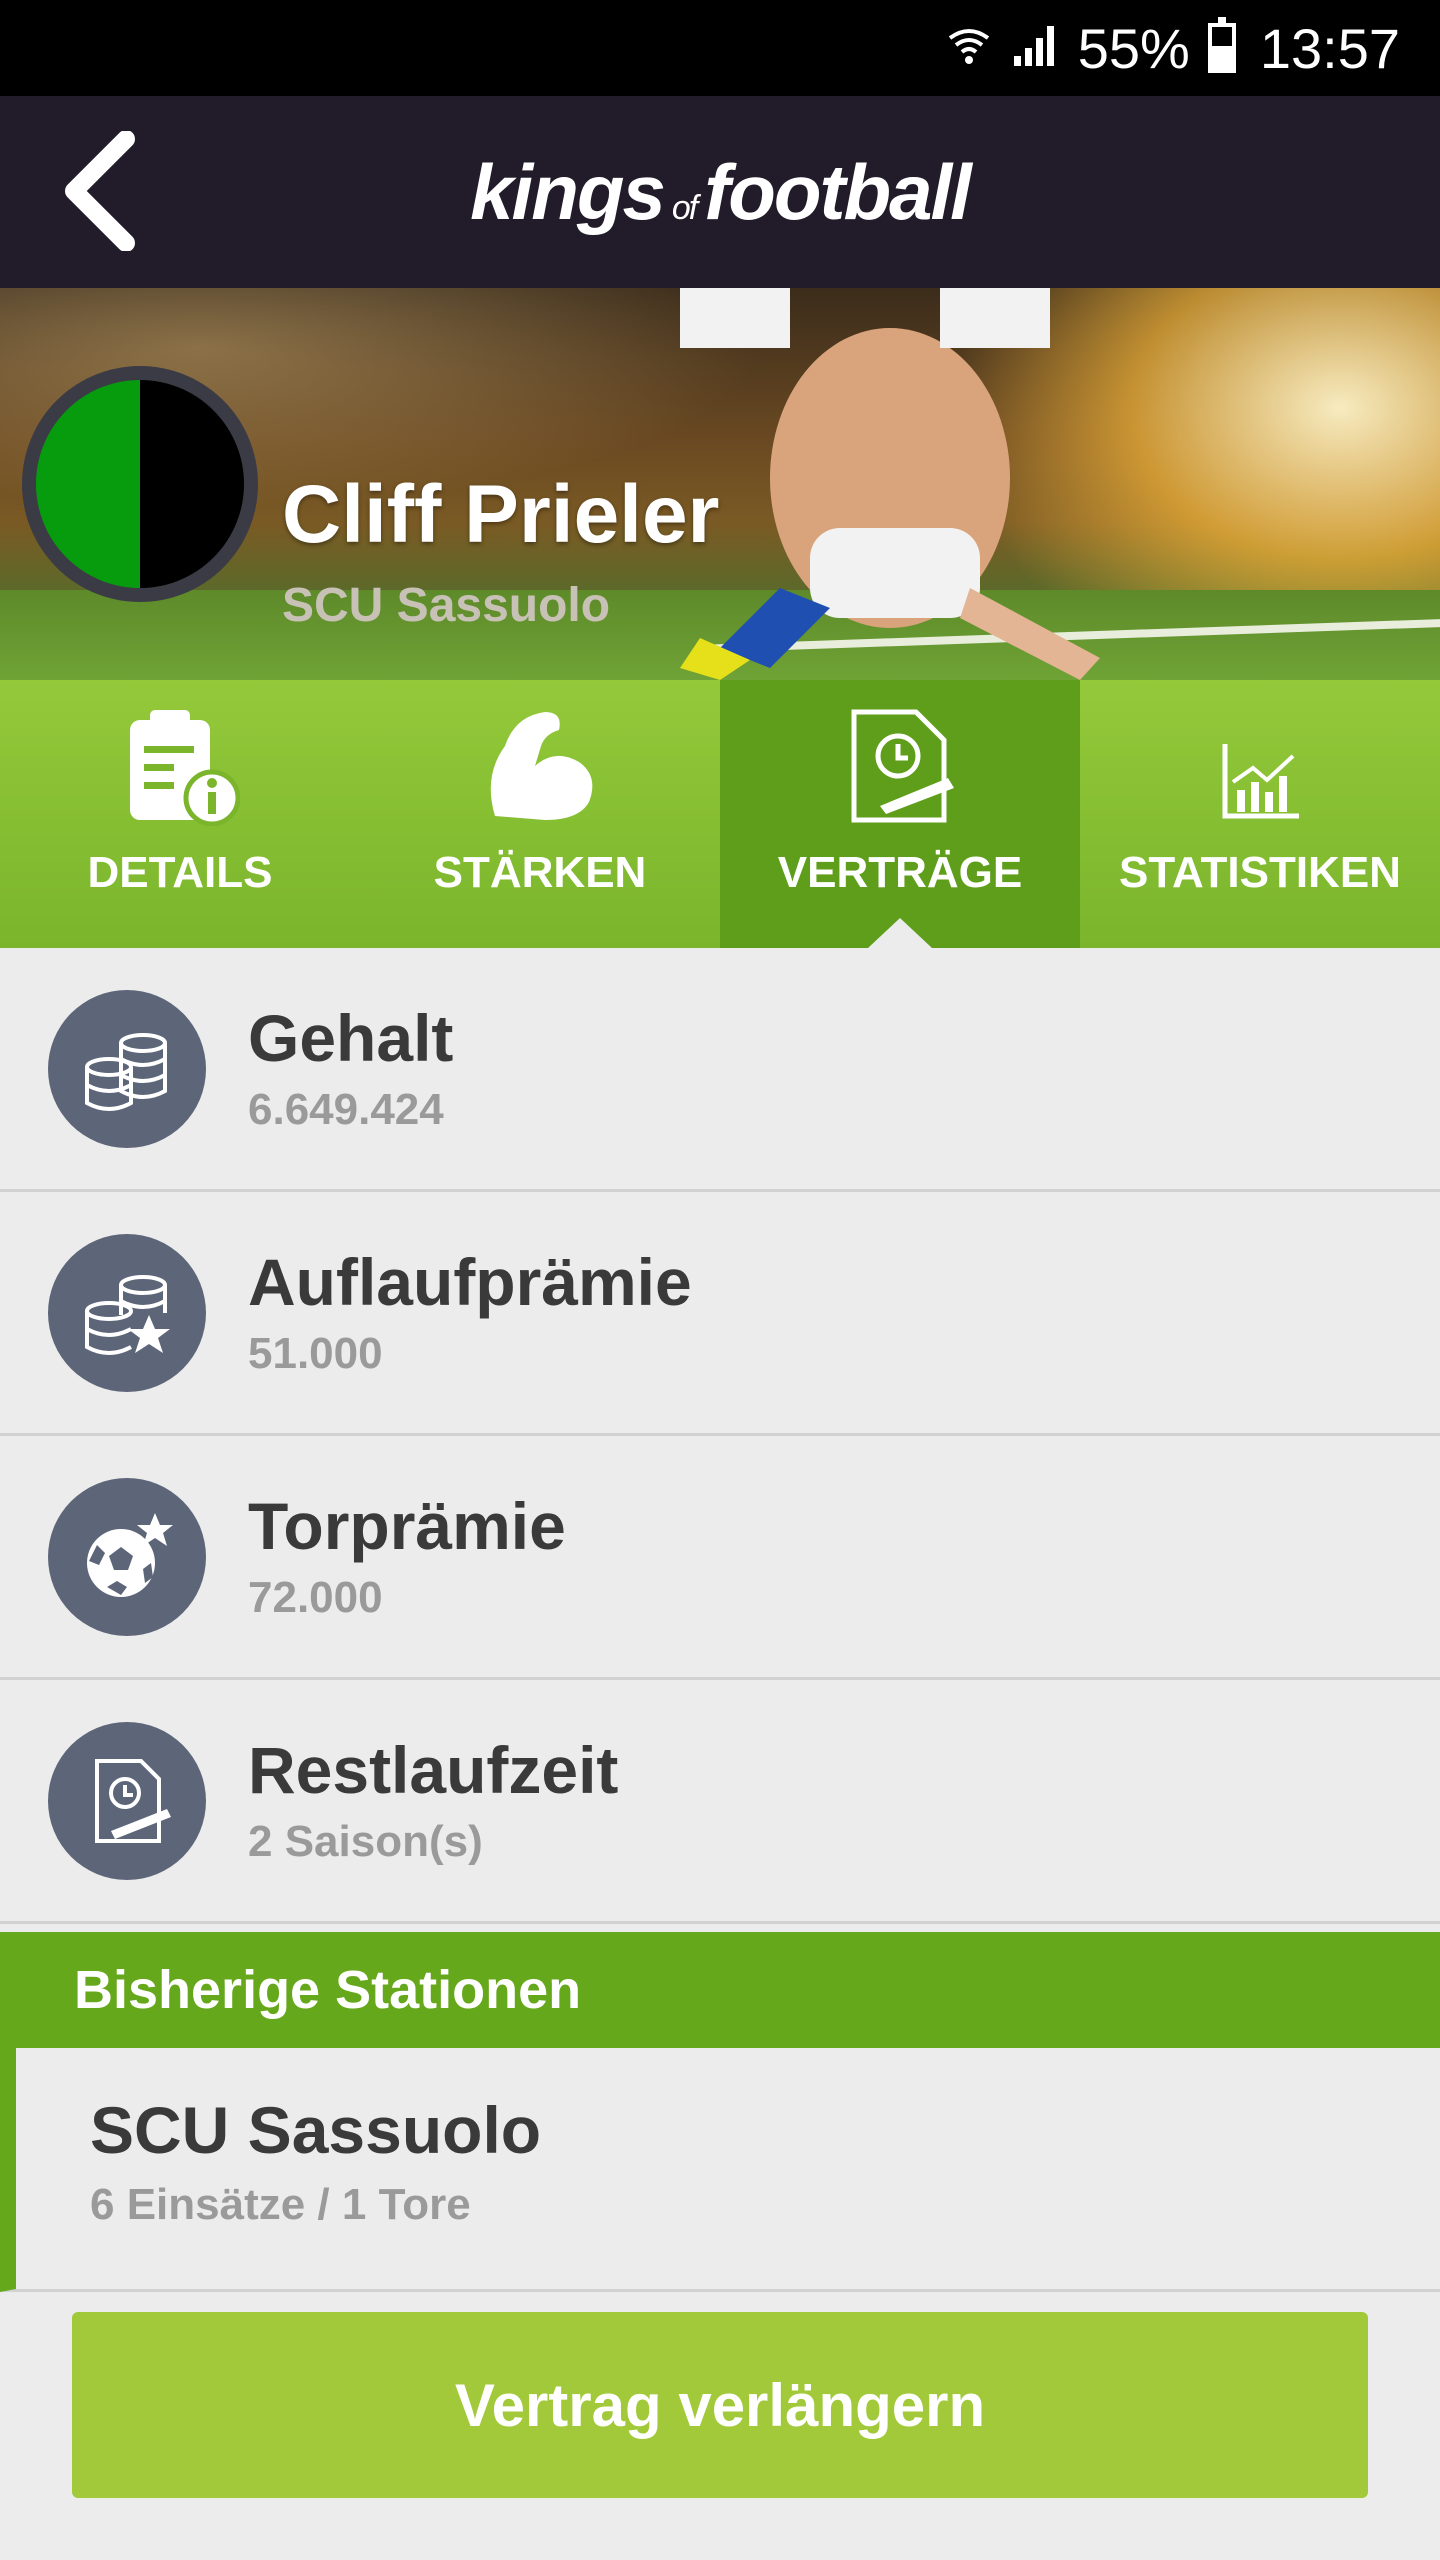 This screenshot has width=1440, height=2560. What do you see at coordinates (541, 766) in the screenshot?
I see `flexed-arm-icon` at bounding box center [541, 766].